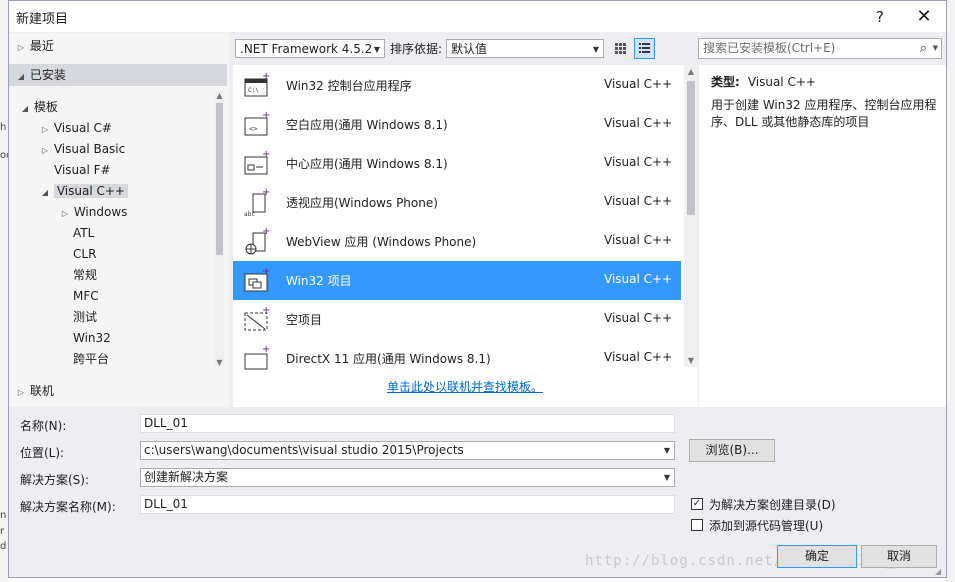 This screenshot has width=955, height=582. I want to click on framework-select: .NET Framework 4.5.2 ▼, so click(310, 48).